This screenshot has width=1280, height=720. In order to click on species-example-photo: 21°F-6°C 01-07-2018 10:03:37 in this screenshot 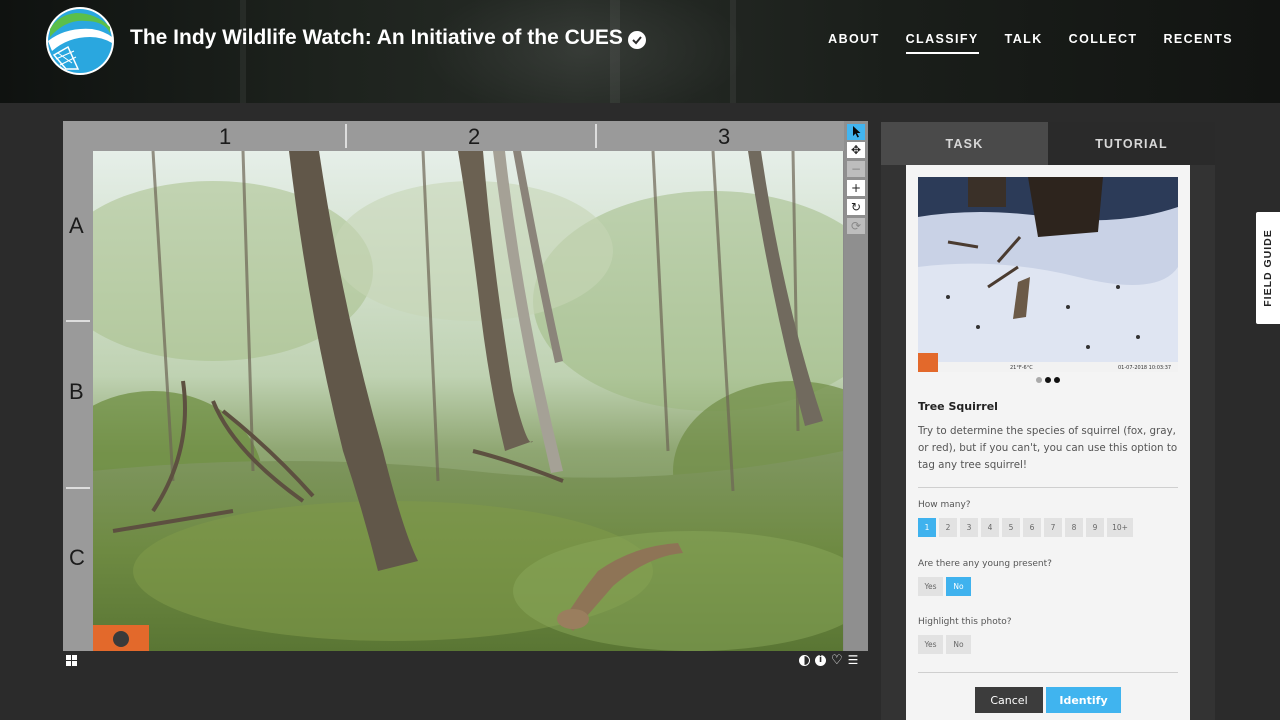, I will do `click(1048, 274)`.